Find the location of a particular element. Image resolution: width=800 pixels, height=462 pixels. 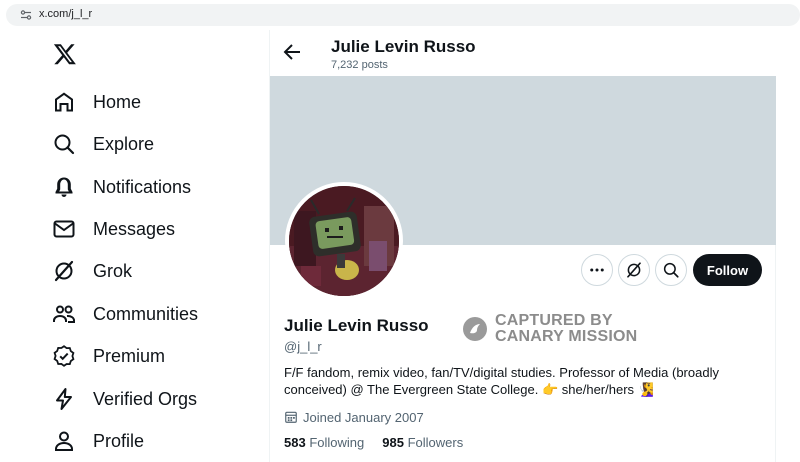

followers-count: 985 is located at coordinates (393, 442).